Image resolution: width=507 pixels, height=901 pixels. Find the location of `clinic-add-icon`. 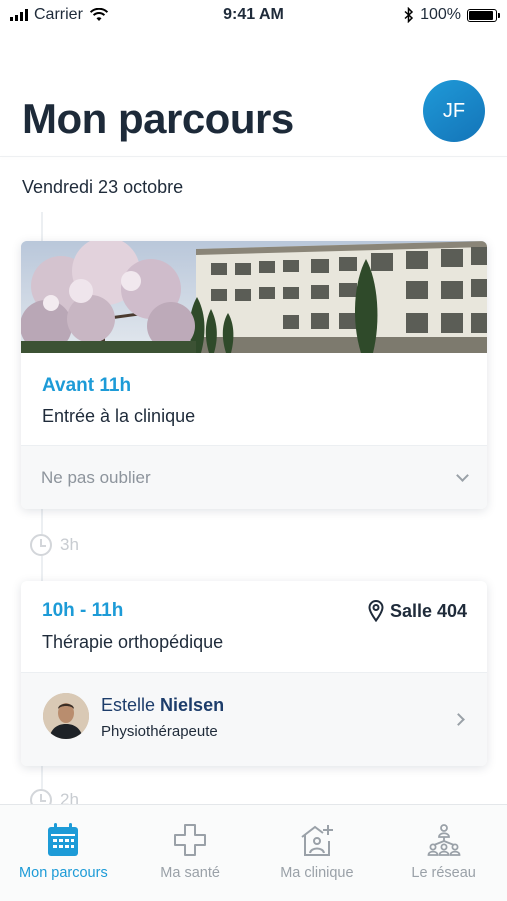

clinic-add-icon is located at coordinates (317, 840).